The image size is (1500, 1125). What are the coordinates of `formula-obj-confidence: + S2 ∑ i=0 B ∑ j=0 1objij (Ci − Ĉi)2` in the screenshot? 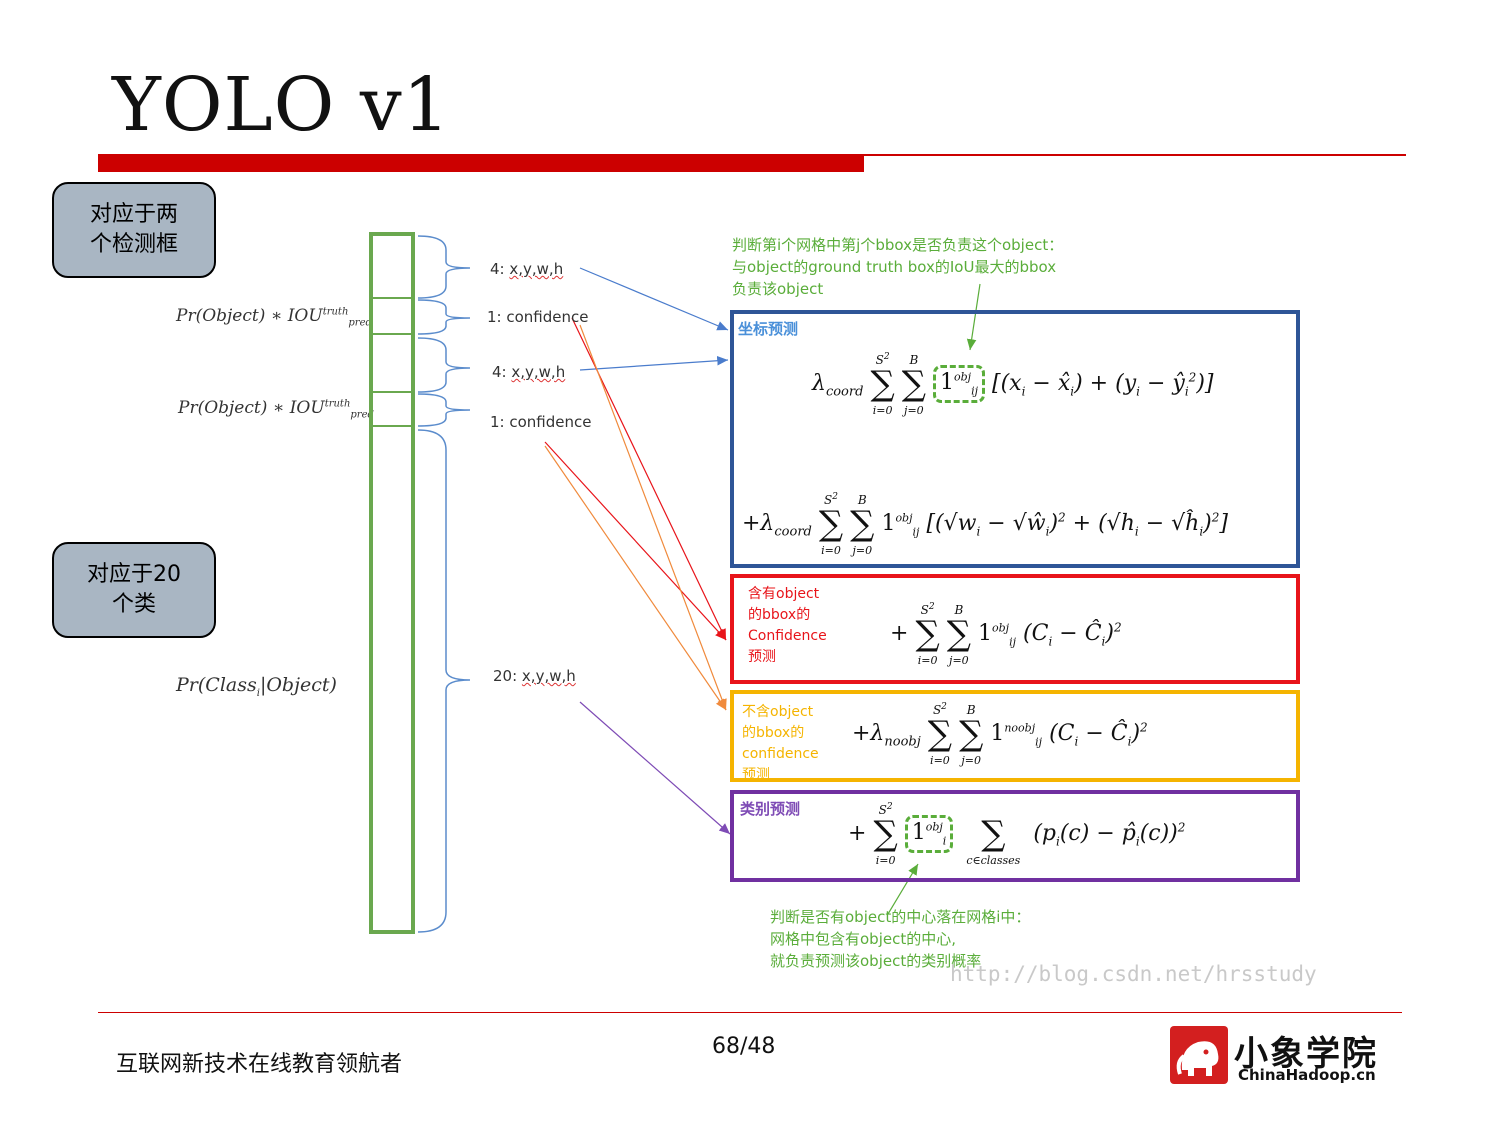 It's located at (1006, 634).